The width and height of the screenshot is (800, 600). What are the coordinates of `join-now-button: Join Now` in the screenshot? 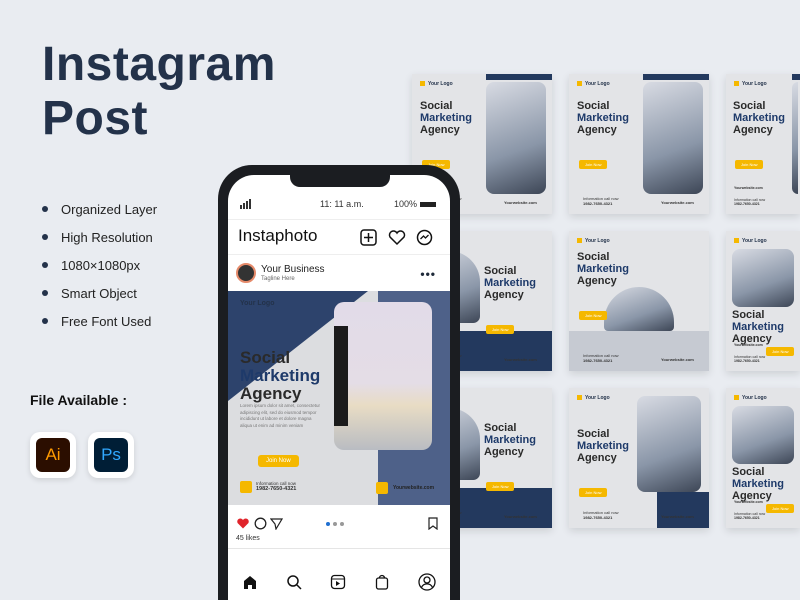 It's located at (278, 461).